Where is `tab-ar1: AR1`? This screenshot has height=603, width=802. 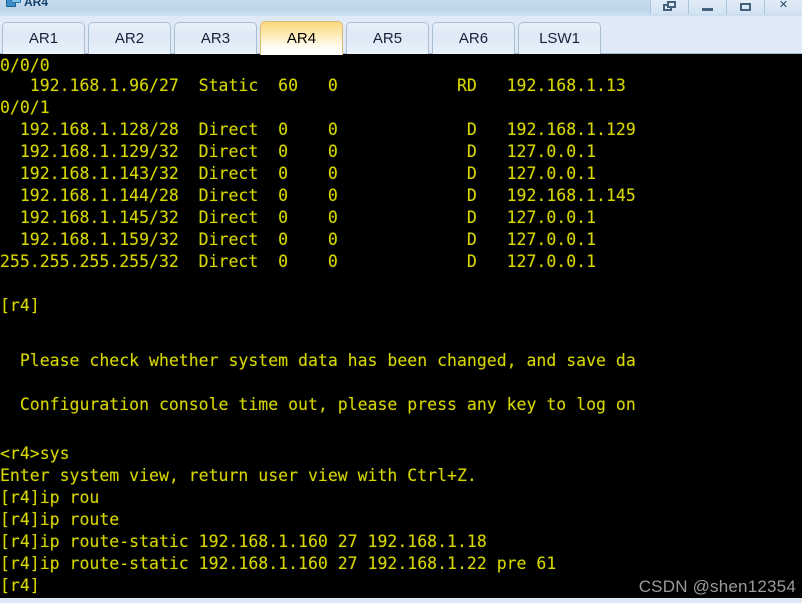
tab-ar1: AR1 is located at coordinates (43, 38).